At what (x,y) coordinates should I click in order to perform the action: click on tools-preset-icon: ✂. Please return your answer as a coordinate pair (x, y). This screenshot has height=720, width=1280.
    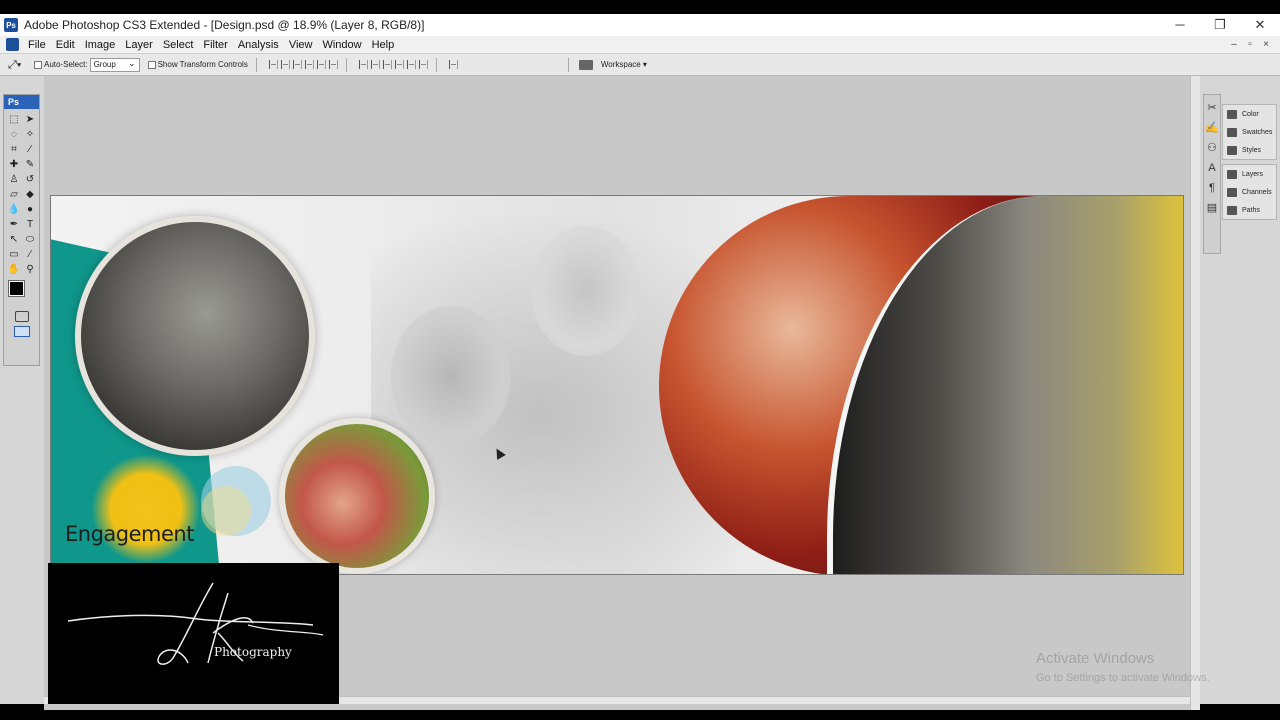
    Looking at the image, I should click on (1212, 108).